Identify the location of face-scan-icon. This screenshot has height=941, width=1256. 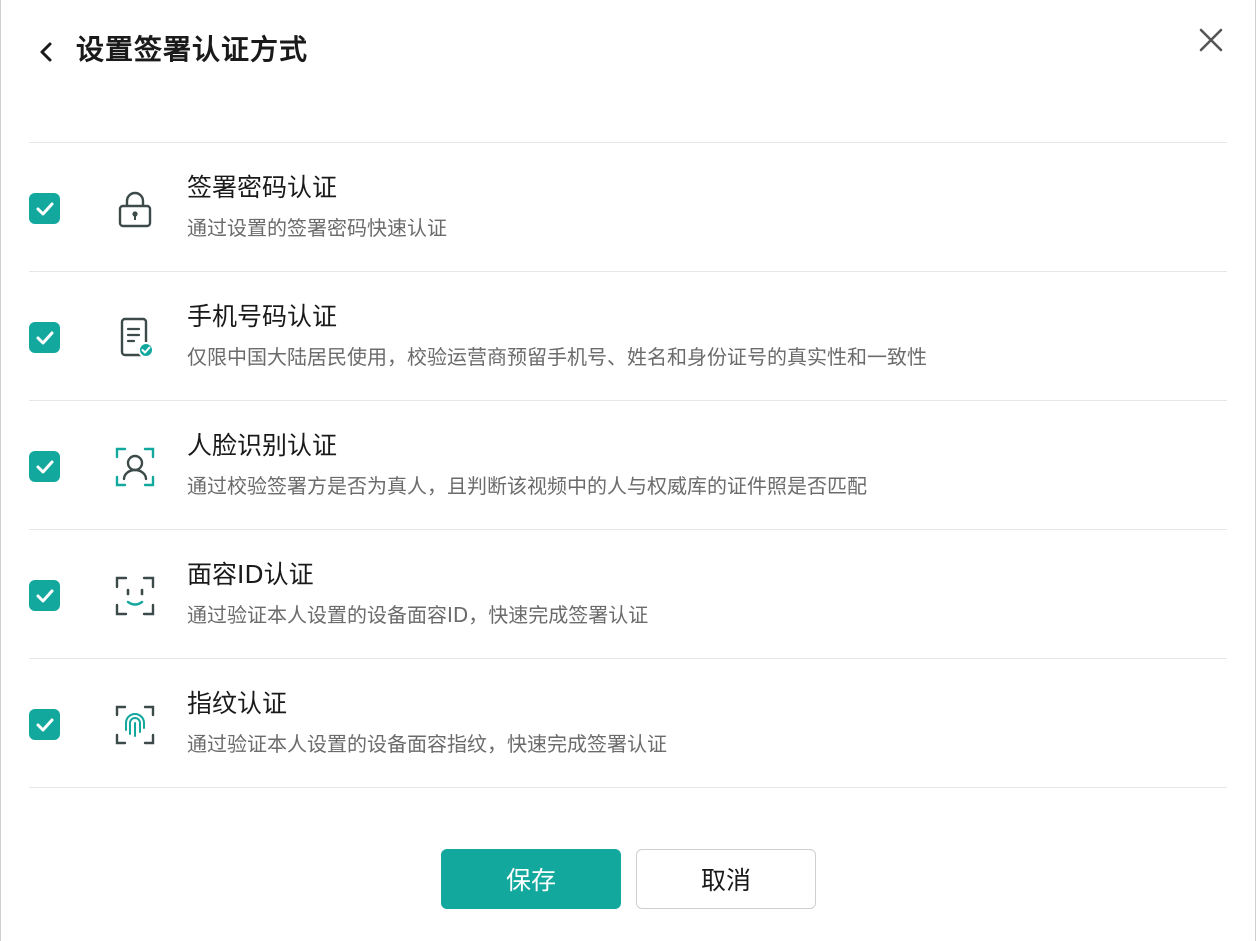
(135, 467).